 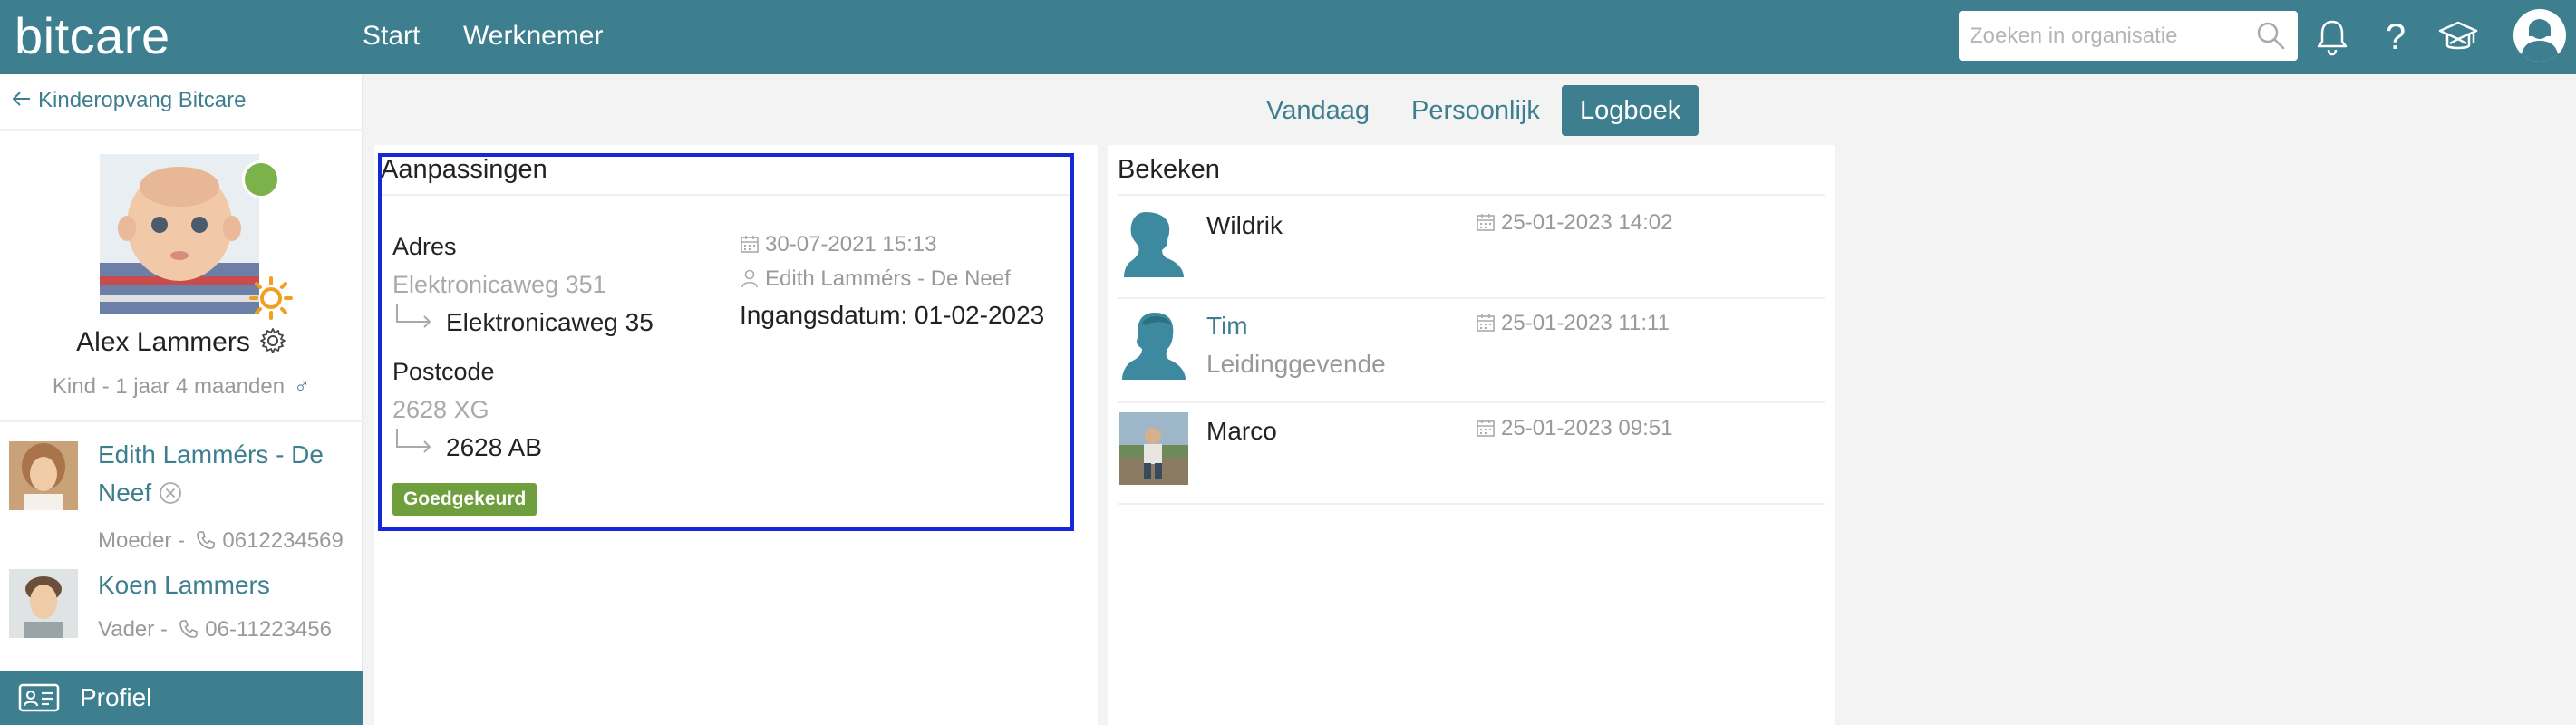 What do you see at coordinates (261, 179) in the screenshot?
I see `status-indicator` at bounding box center [261, 179].